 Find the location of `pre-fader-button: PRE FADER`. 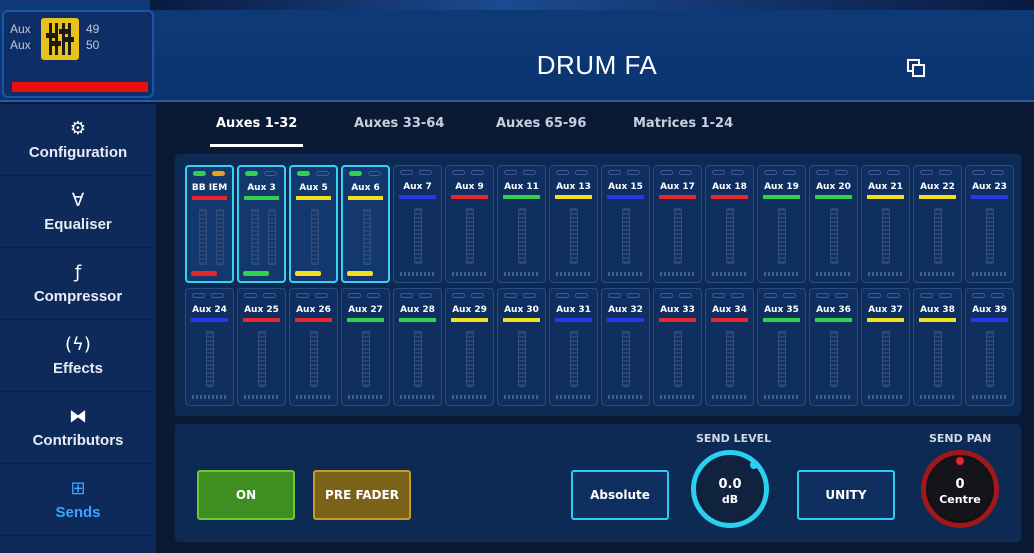

pre-fader-button: PRE FADER is located at coordinates (362, 495).